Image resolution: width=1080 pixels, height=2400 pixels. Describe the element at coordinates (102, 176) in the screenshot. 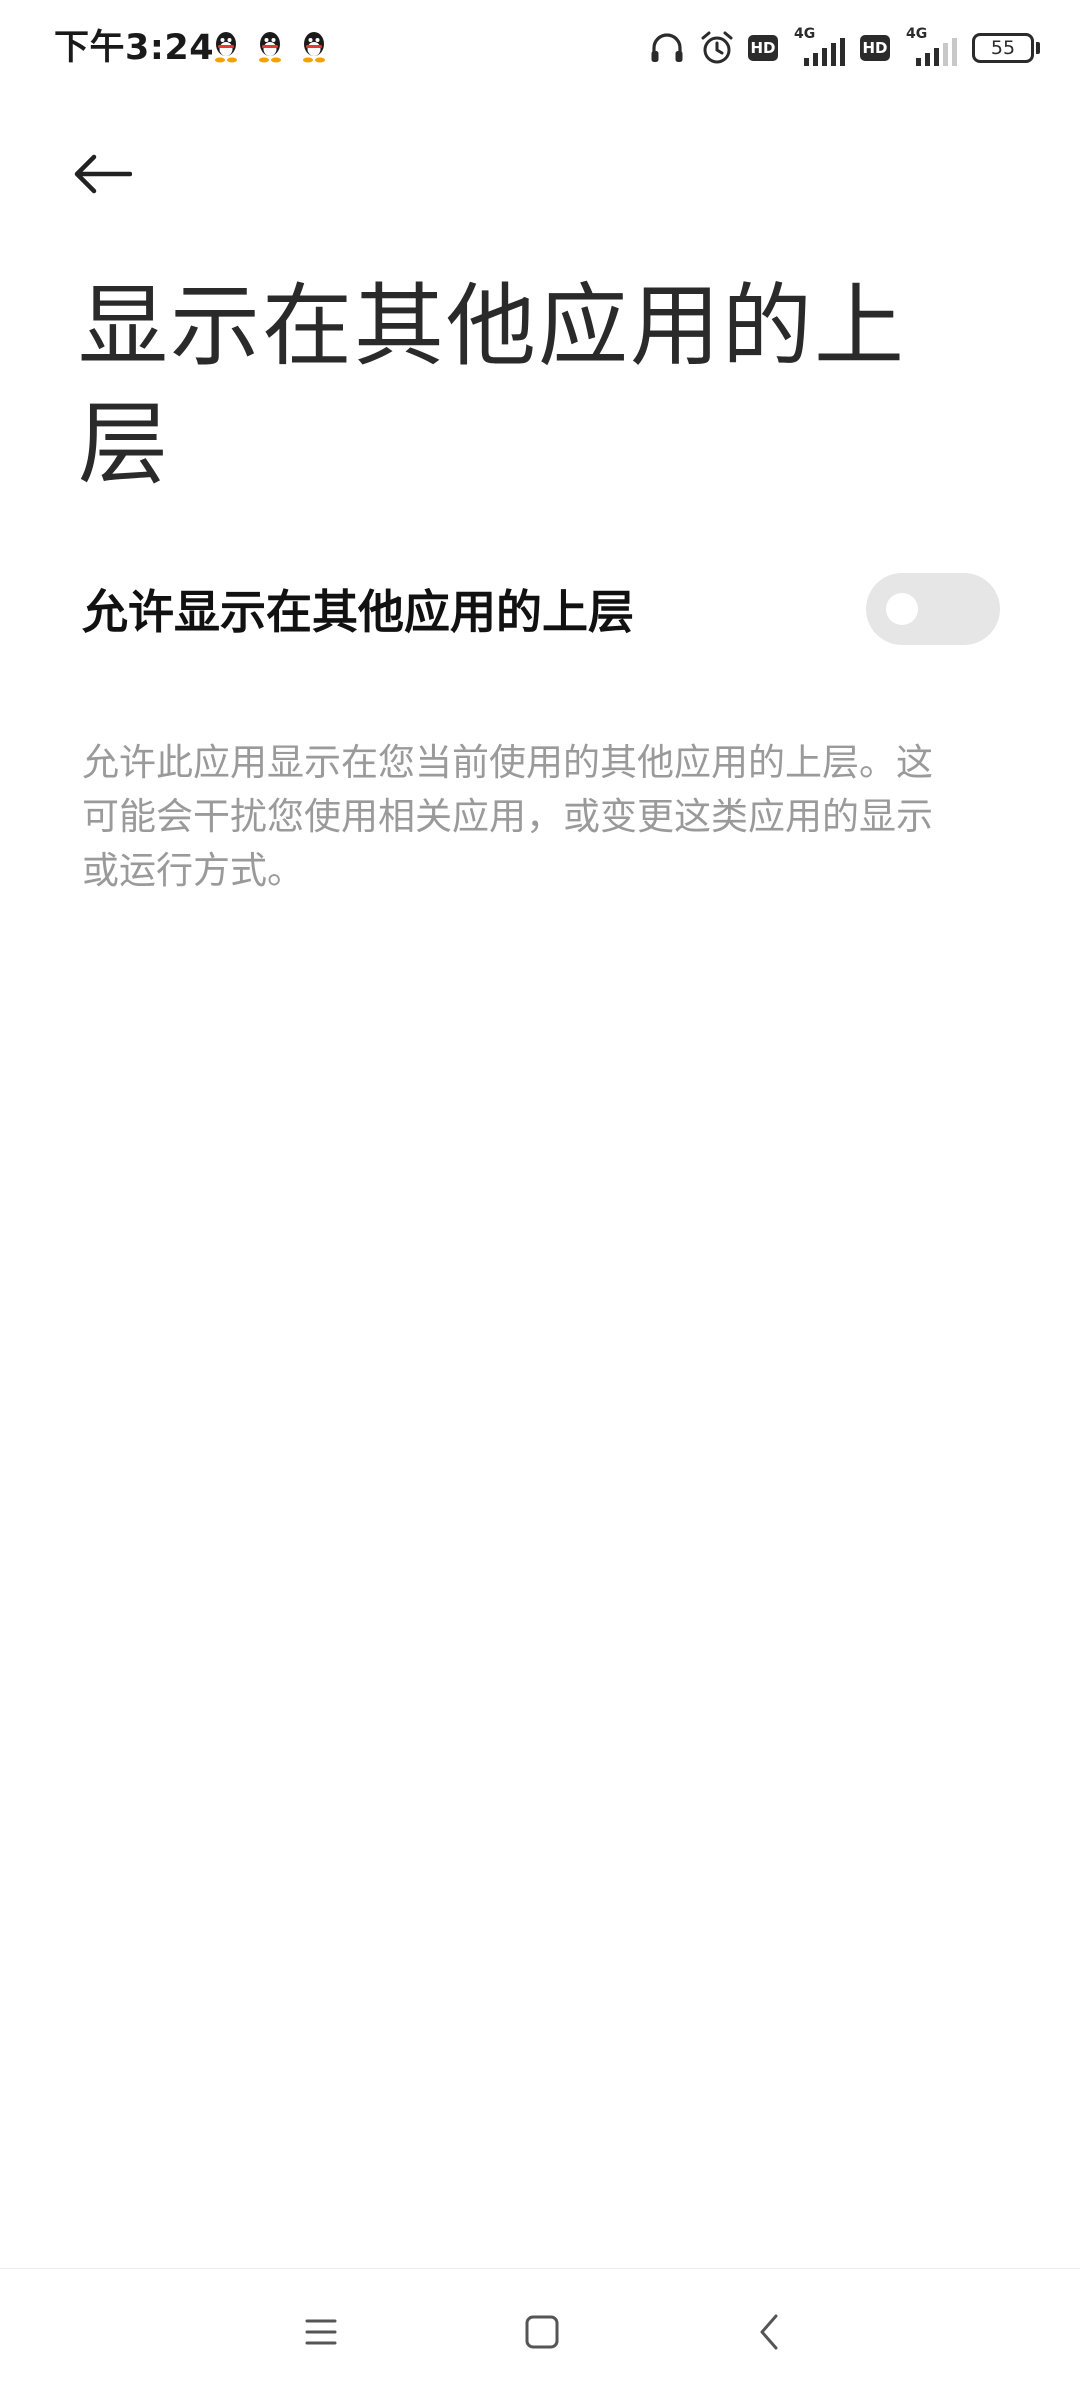

I see `arrow-left-icon` at that location.